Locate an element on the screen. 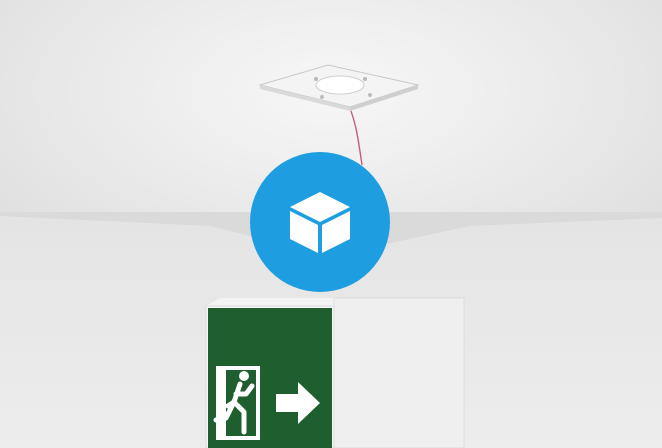 This screenshot has height=448, width=662. view-3d-button is located at coordinates (320, 222).